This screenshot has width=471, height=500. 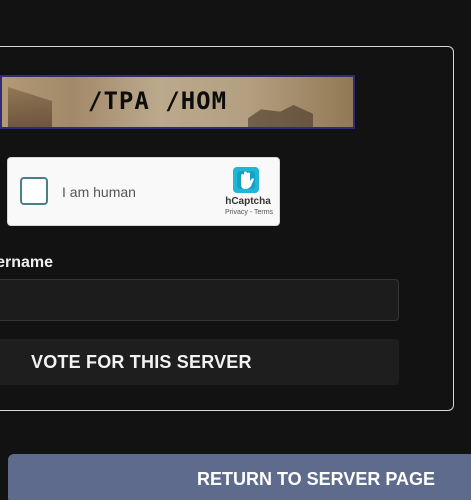 I want to click on captcha-checkbox, so click(x=34, y=191).